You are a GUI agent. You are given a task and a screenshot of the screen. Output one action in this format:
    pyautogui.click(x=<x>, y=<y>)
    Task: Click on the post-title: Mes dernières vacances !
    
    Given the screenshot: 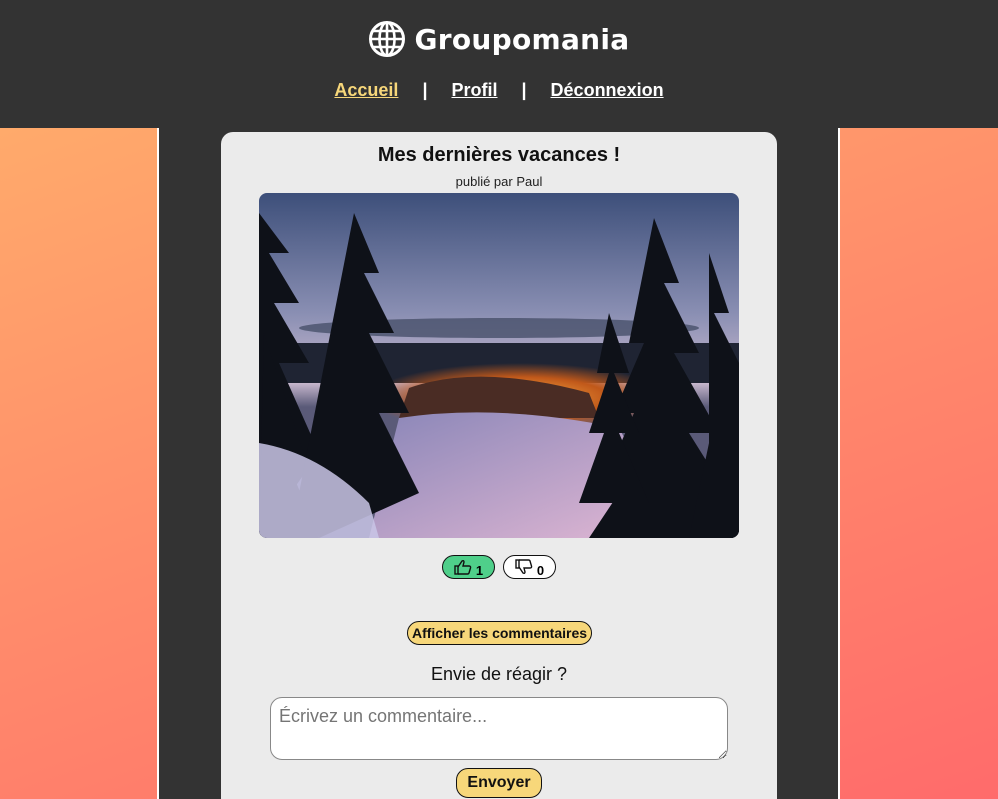 What is the action you would take?
    pyautogui.click(x=499, y=155)
    